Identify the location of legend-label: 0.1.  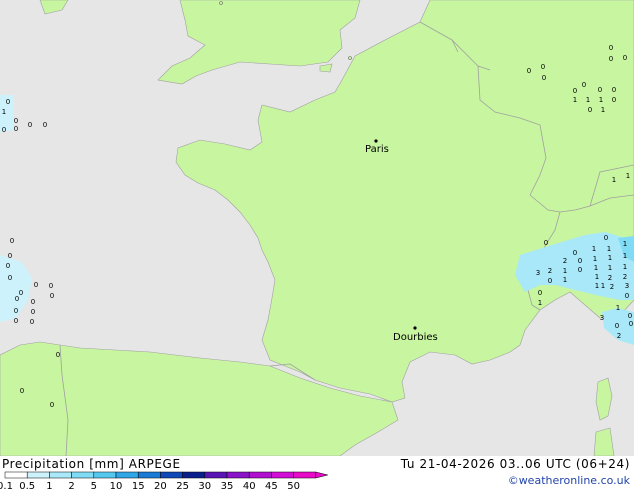
(6, 485).